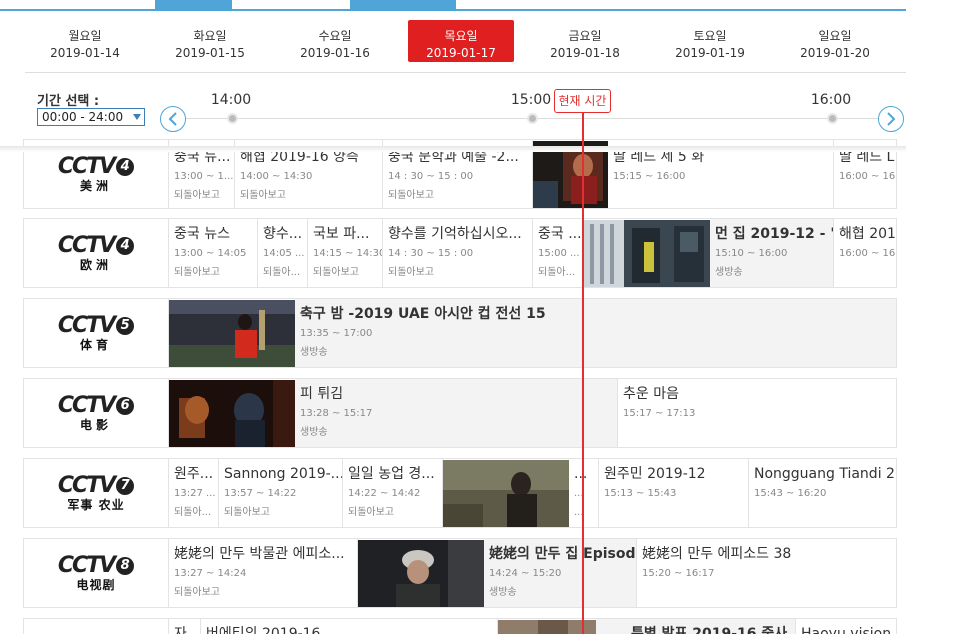 This screenshot has height=634, width=960. What do you see at coordinates (825, 474) in the screenshot?
I see `program-title: Nongguang Tiandi 20` at bounding box center [825, 474].